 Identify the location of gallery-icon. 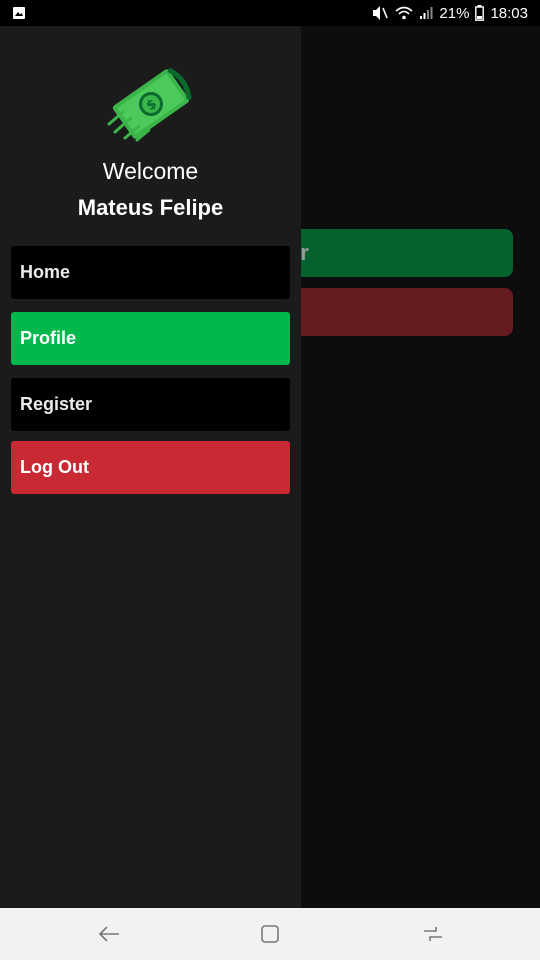
(19, 13).